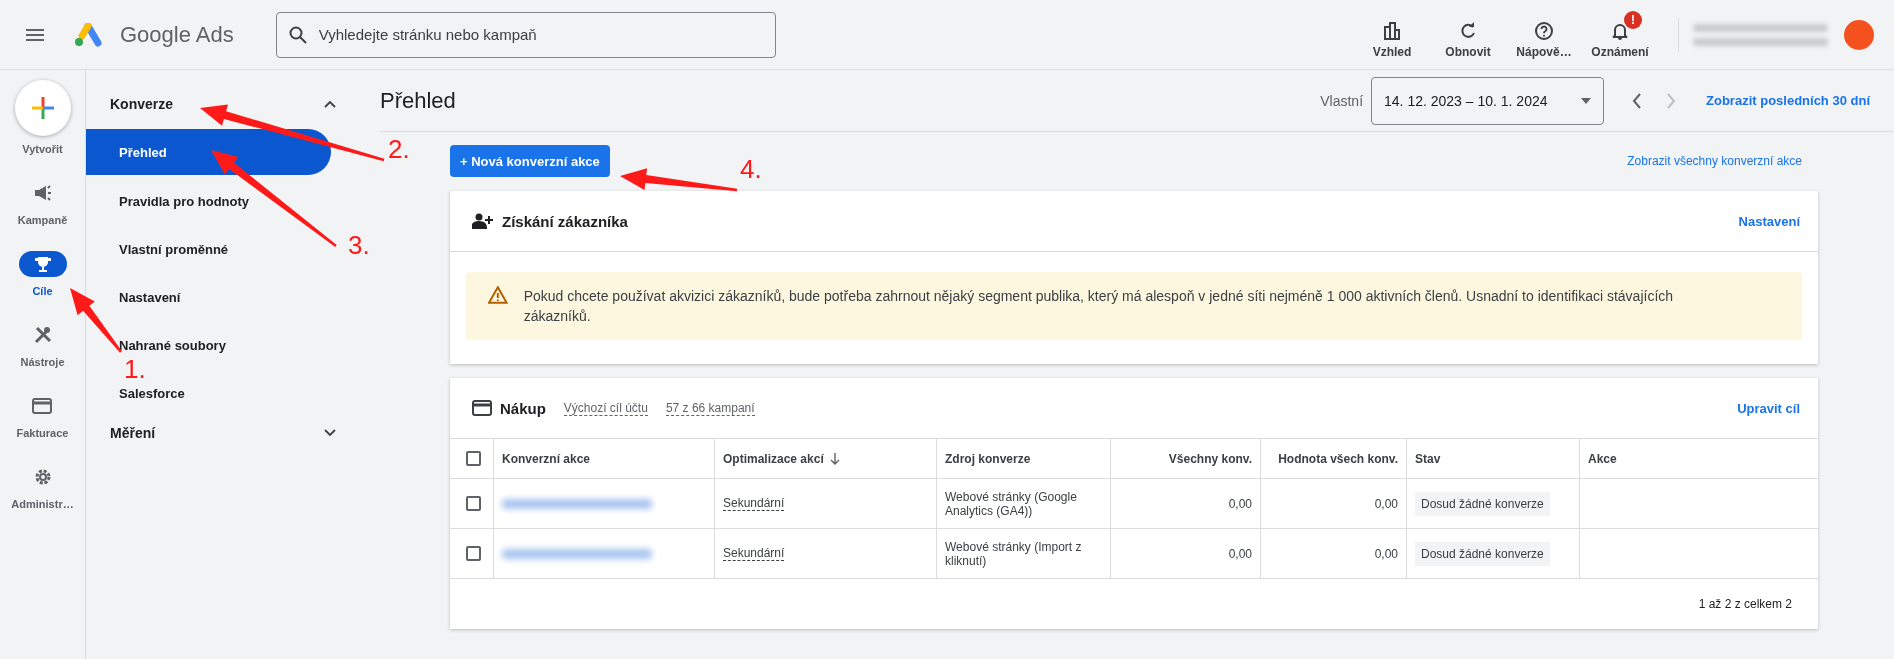 This screenshot has width=1894, height=659. I want to click on help-icon, so click(1544, 30).